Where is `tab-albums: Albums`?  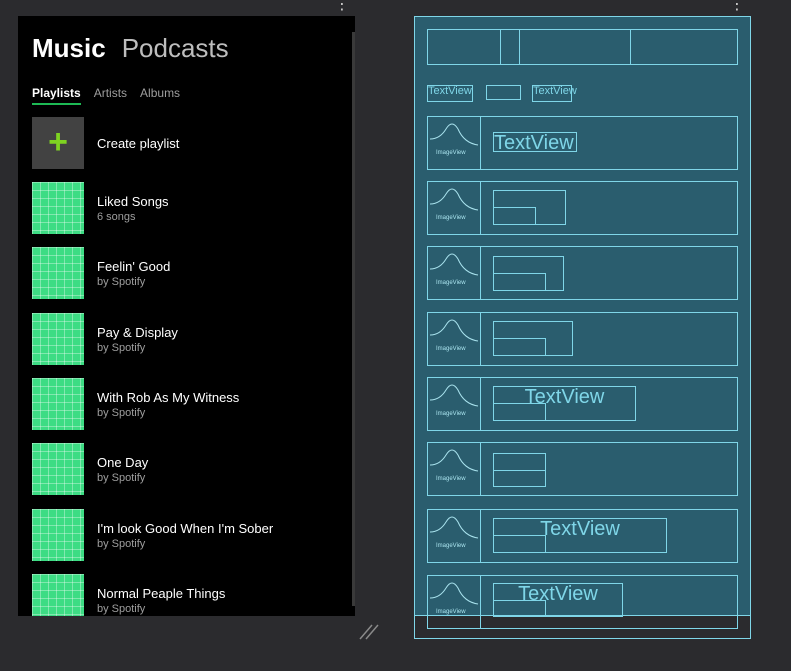
tab-albums: Albums is located at coordinates (160, 93).